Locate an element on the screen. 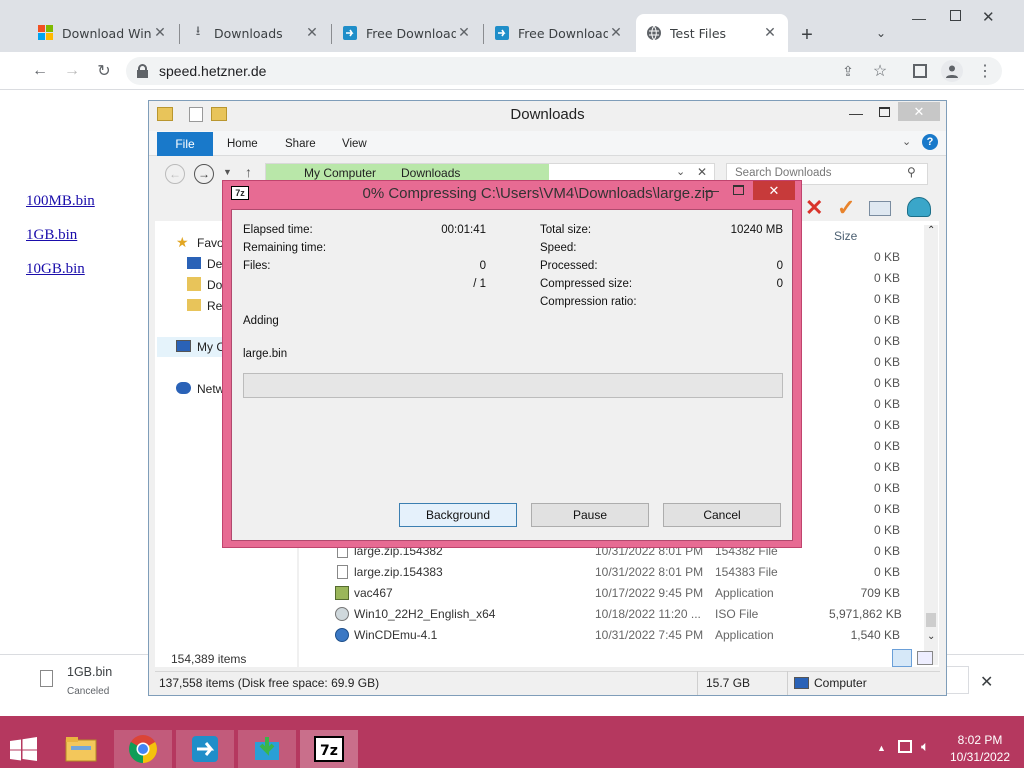 The width and height of the screenshot is (1024, 768). breadcrumb-my-computer: My Computer is located at coordinates (340, 173).